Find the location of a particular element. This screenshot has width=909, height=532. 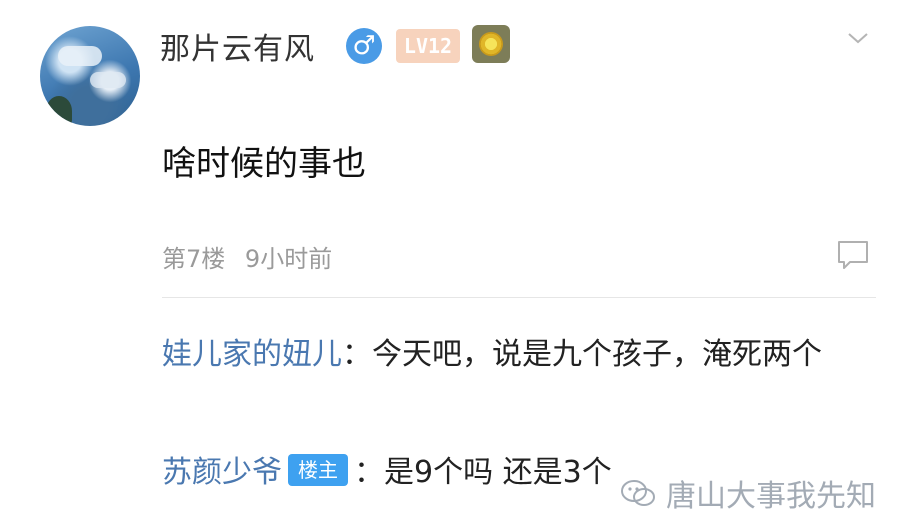

watermark-text: 唐山大事我先知 is located at coordinates (771, 496).